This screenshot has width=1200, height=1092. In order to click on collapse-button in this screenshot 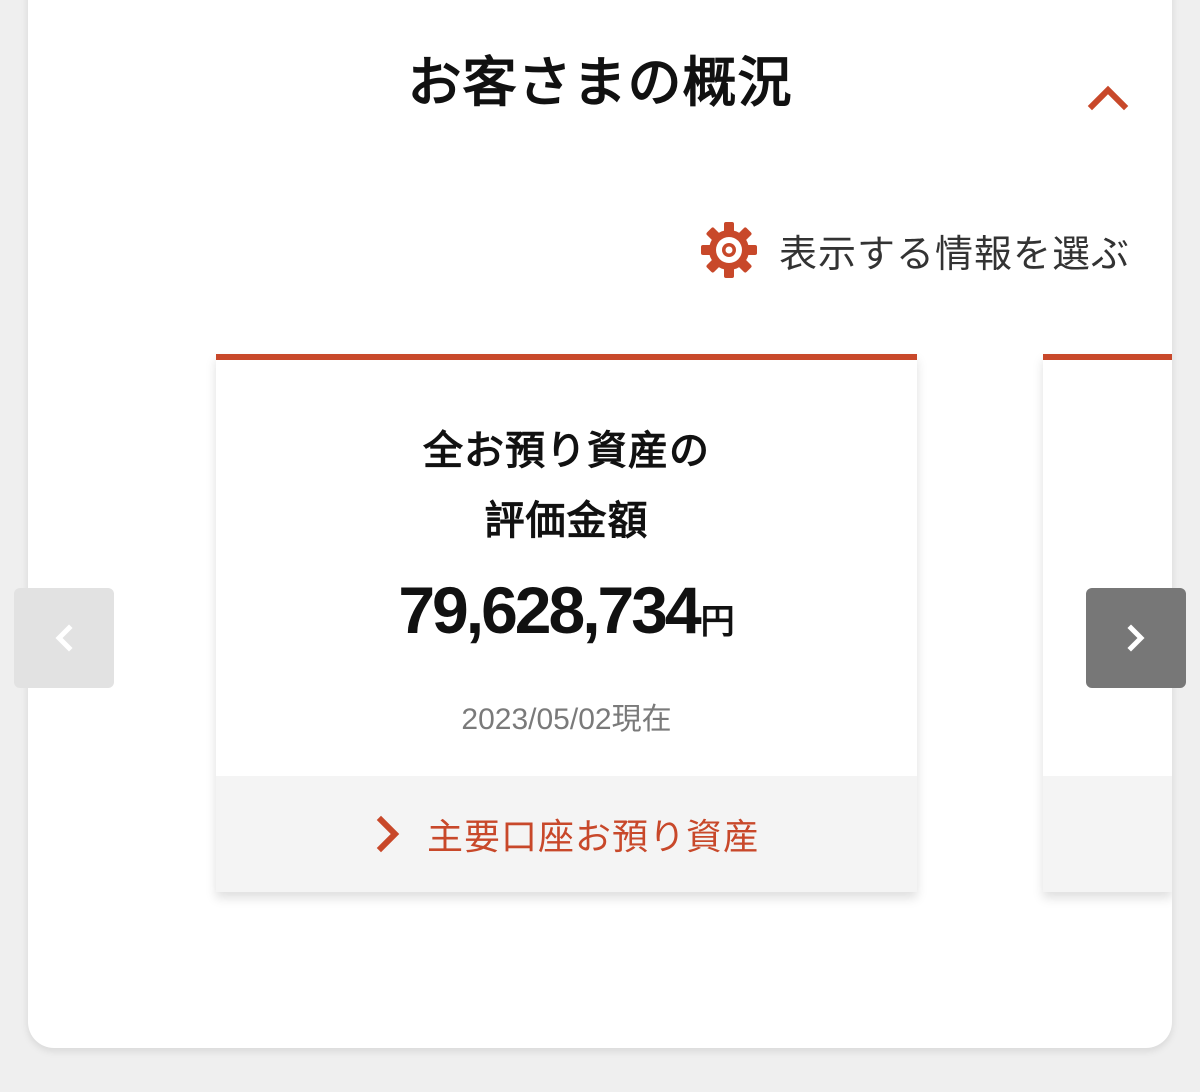, I will do `click(1108, 98)`.